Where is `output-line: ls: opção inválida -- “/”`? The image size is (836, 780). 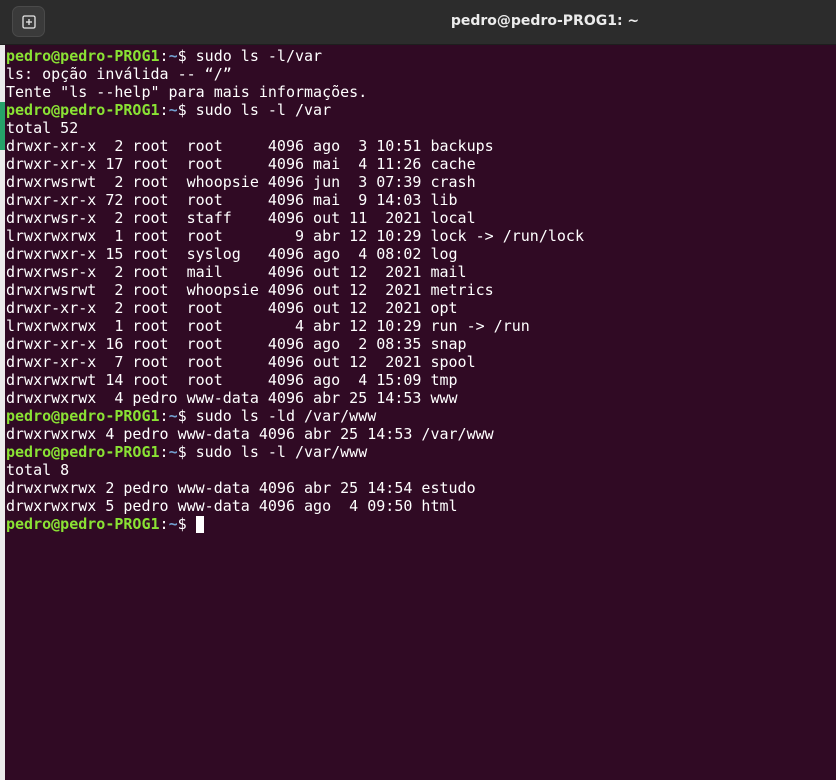
output-line: ls: opção inválida -- “/” is located at coordinates (119, 74).